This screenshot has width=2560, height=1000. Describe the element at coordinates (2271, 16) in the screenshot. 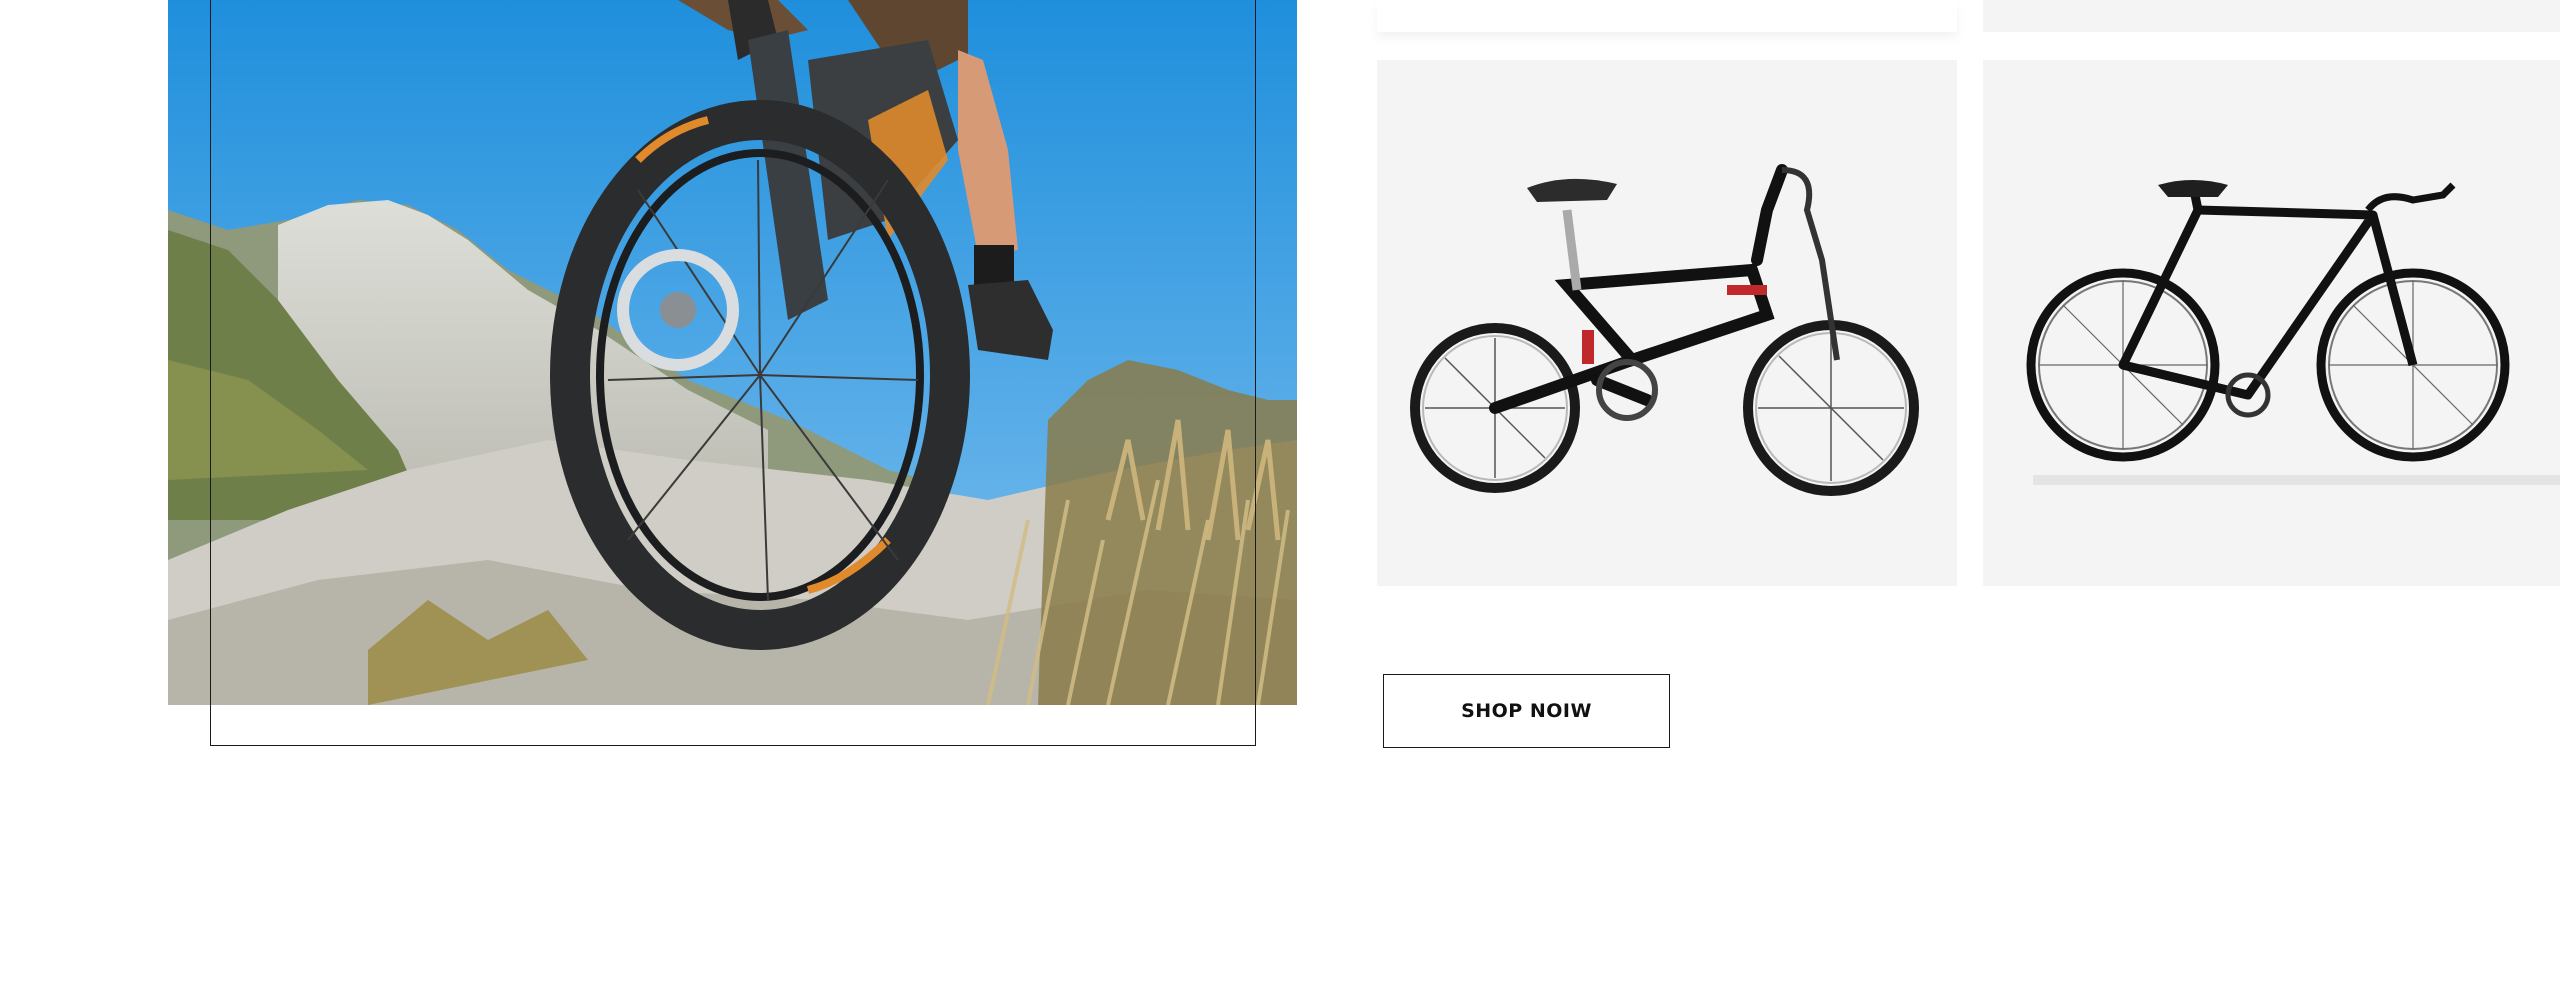

I see `product-card-top-right` at that location.